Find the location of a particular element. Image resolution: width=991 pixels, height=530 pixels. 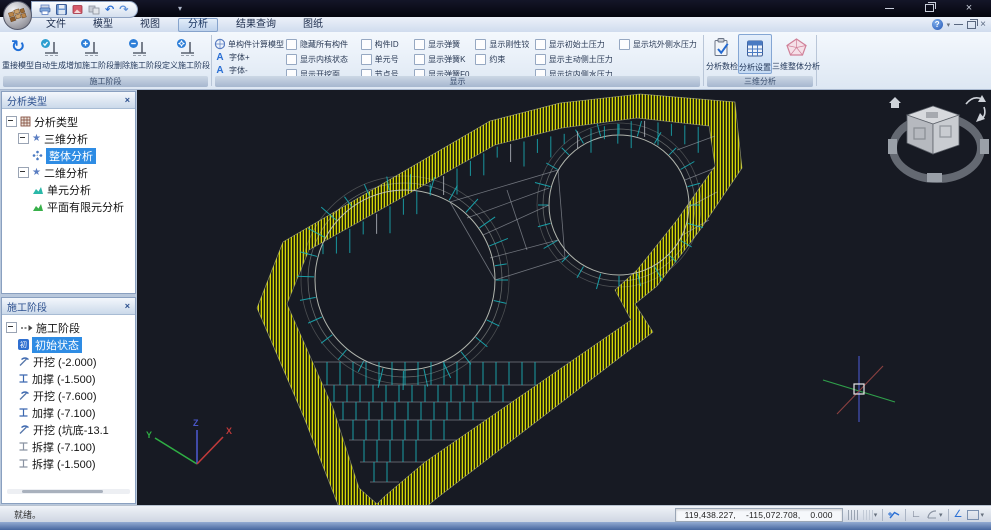

checkbox-element-number: 单元号 is located at coordinates (386, 59).